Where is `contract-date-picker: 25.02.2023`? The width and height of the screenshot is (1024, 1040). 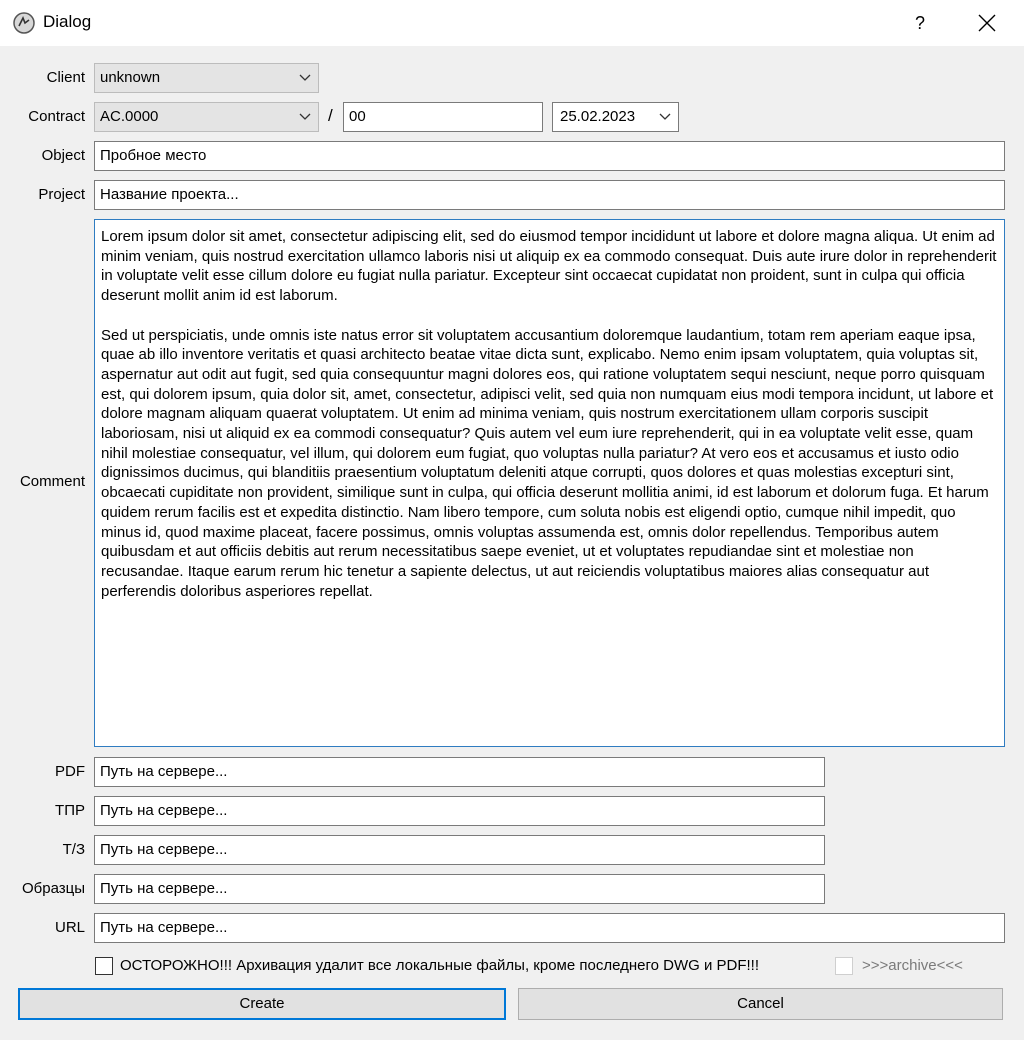 contract-date-picker: 25.02.2023 is located at coordinates (615, 117).